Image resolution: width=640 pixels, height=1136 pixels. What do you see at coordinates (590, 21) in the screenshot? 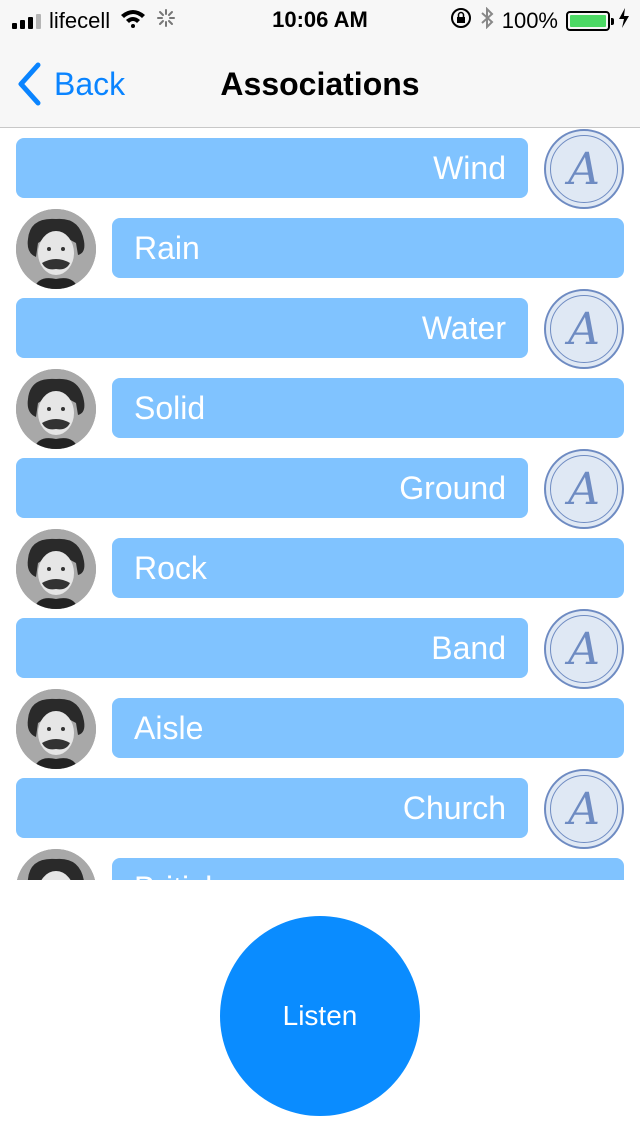
I see `battery-icon` at bounding box center [590, 21].